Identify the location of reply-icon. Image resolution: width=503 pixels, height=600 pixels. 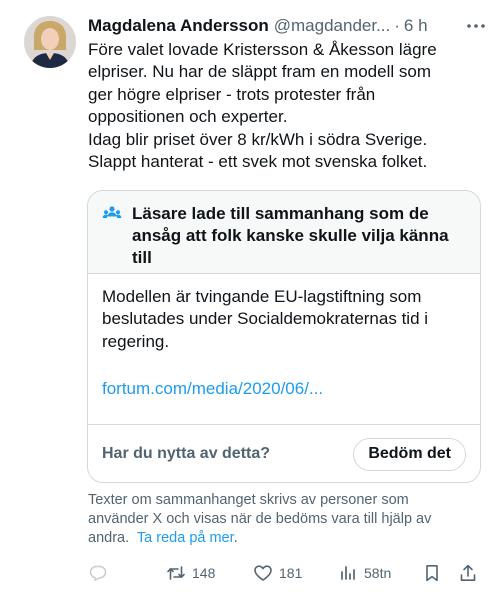
(98, 573).